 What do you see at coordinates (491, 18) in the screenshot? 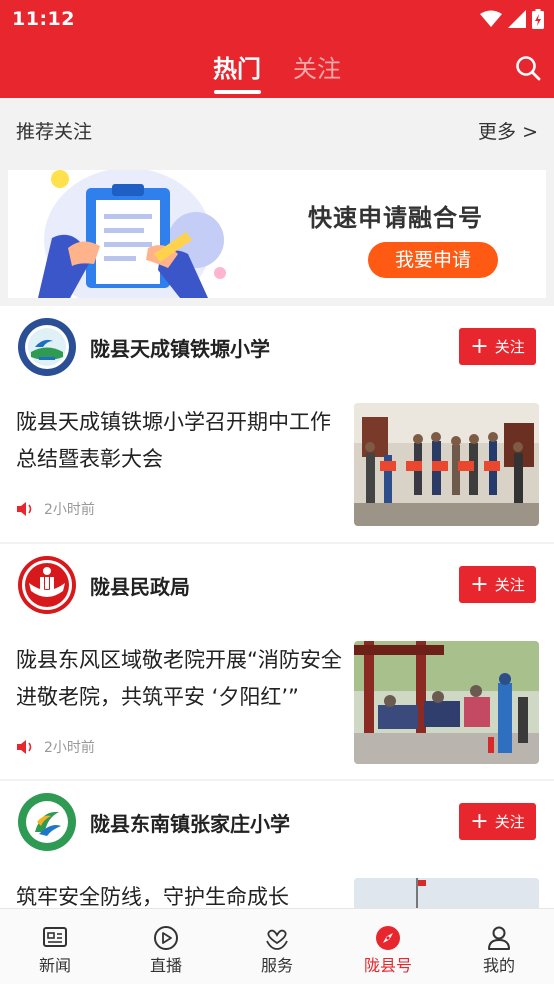
I see `wifi-icon` at bounding box center [491, 18].